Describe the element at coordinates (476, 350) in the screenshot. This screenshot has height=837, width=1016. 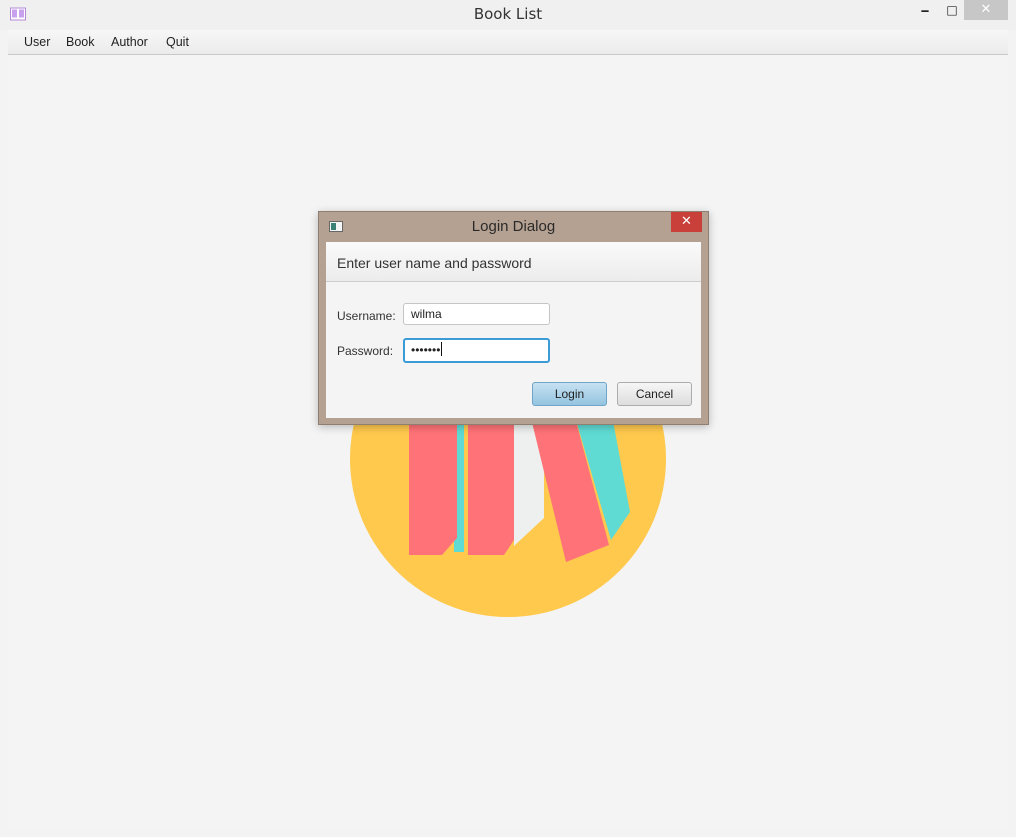
I see `password-field: •••••••` at that location.